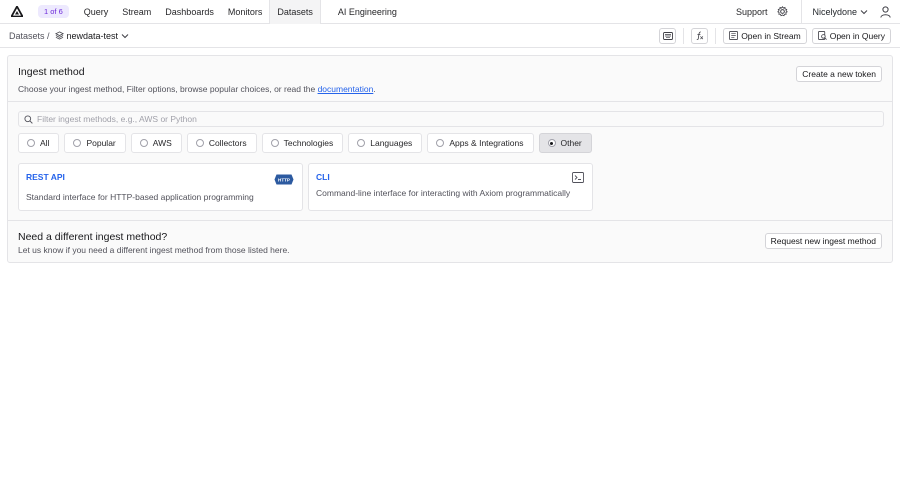  What do you see at coordinates (391, 143) in the screenshot?
I see `chip-label: Languages` at bounding box center [391, 143].